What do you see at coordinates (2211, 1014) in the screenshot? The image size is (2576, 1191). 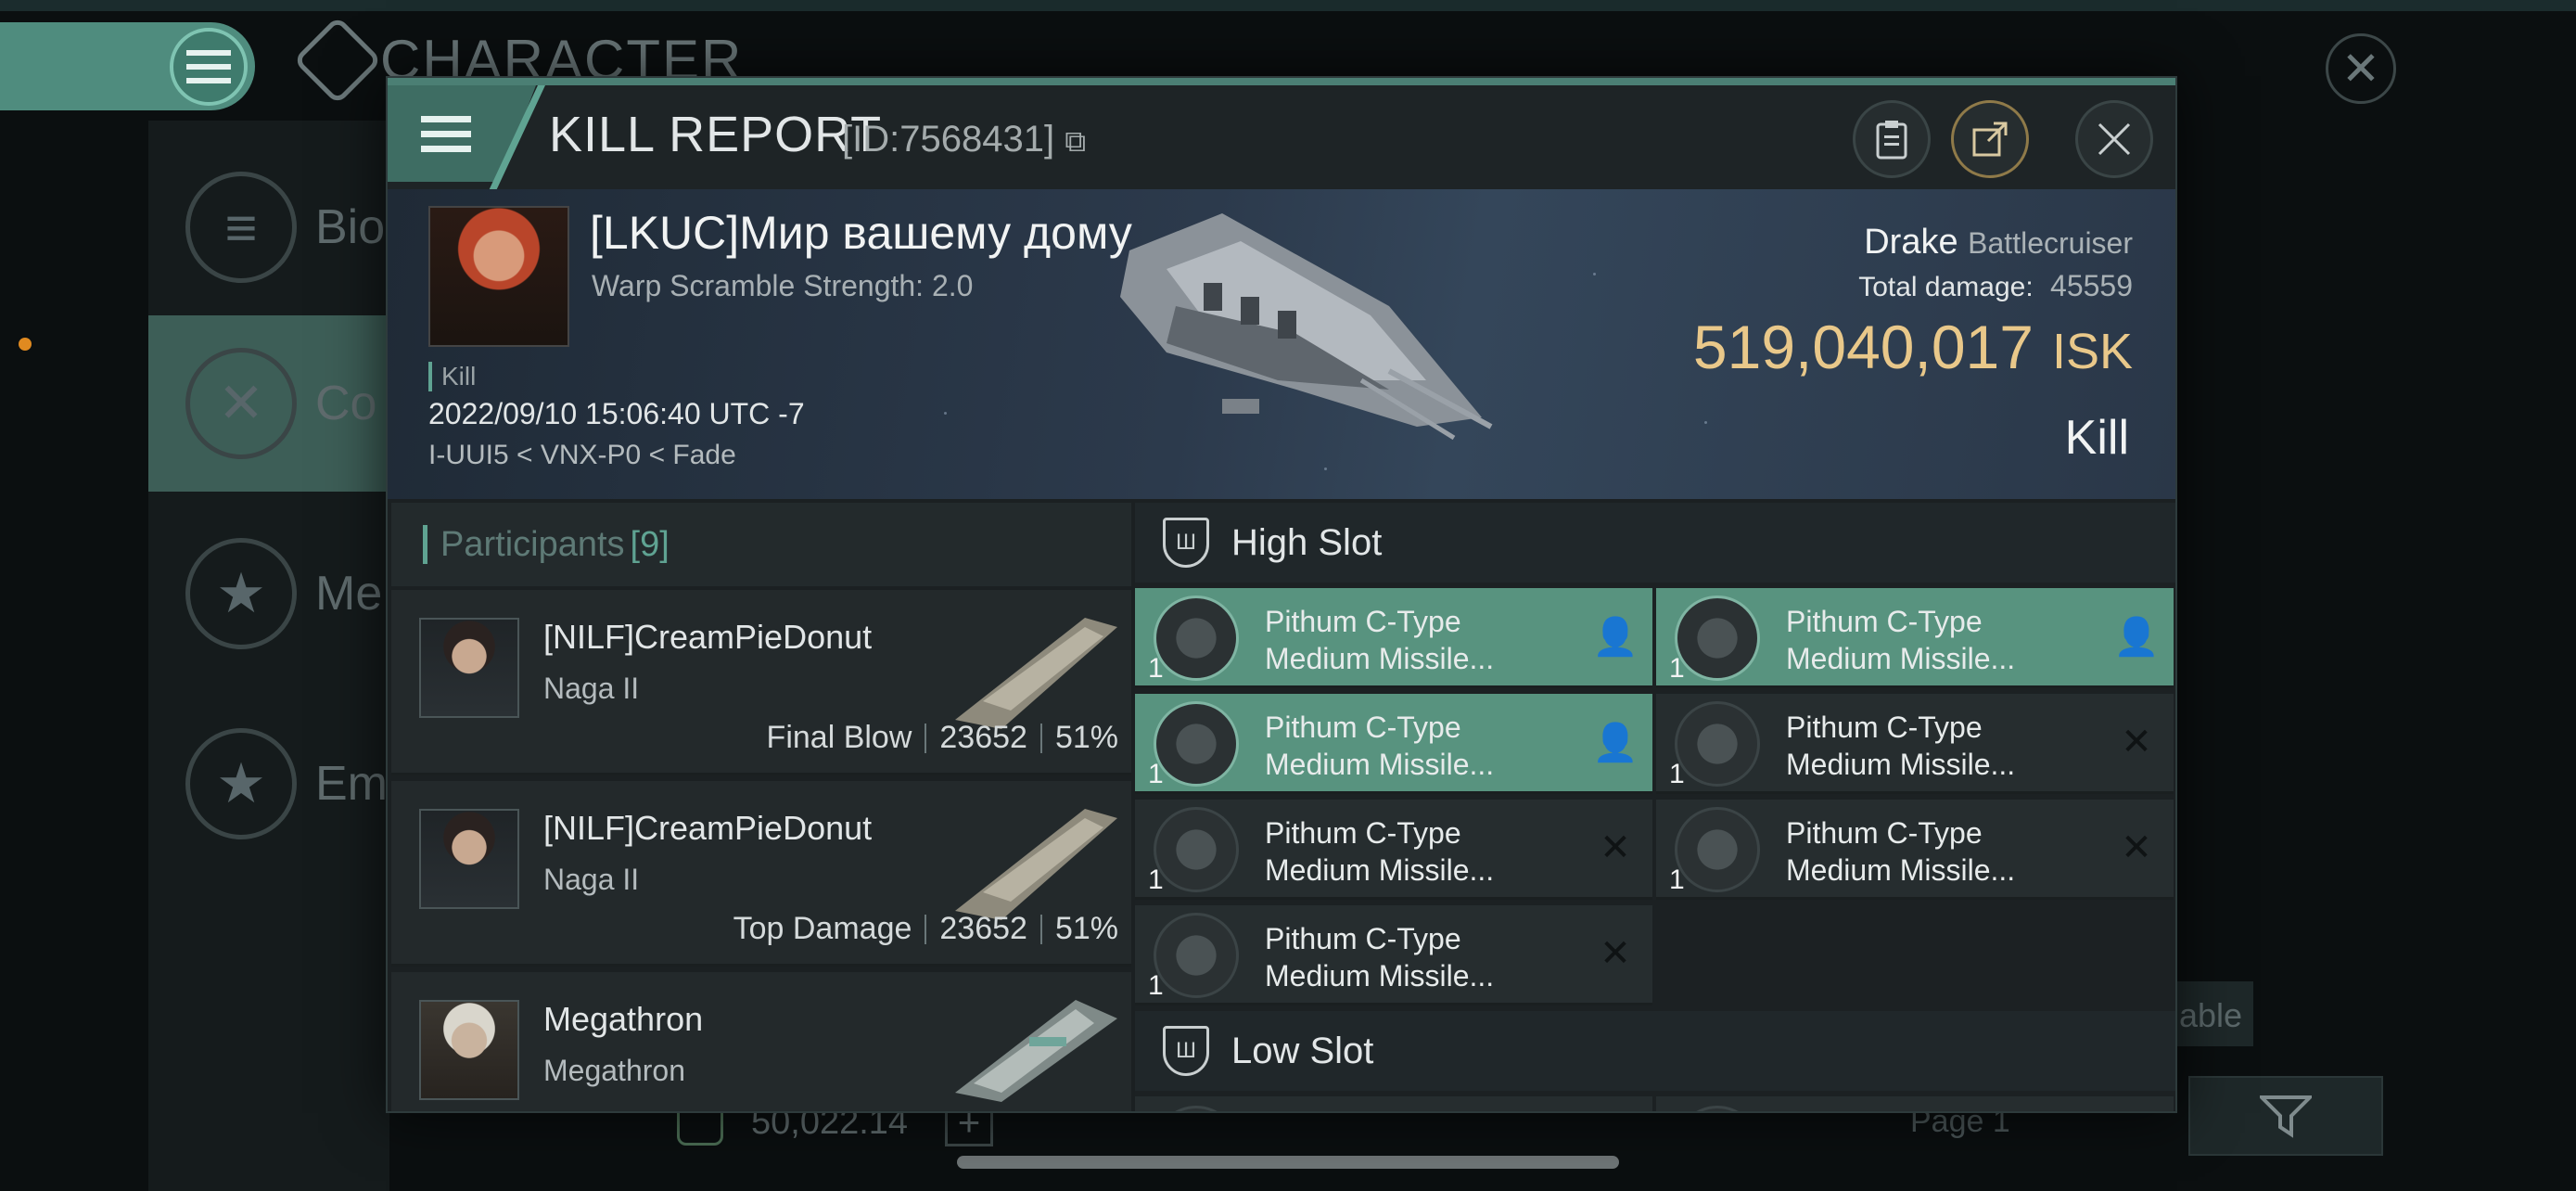 I see `table-button: able` at bounding box center [2211, 1014].